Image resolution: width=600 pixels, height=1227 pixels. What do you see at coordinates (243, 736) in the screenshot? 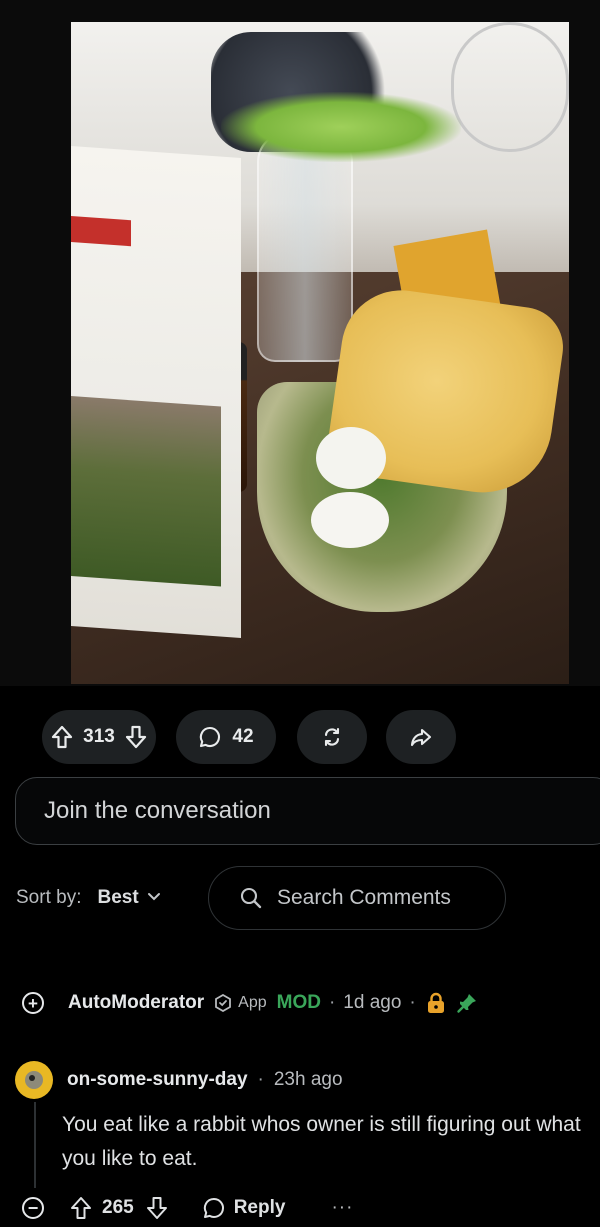
I see `comment-count: 42` at bounding box center [243, 736].